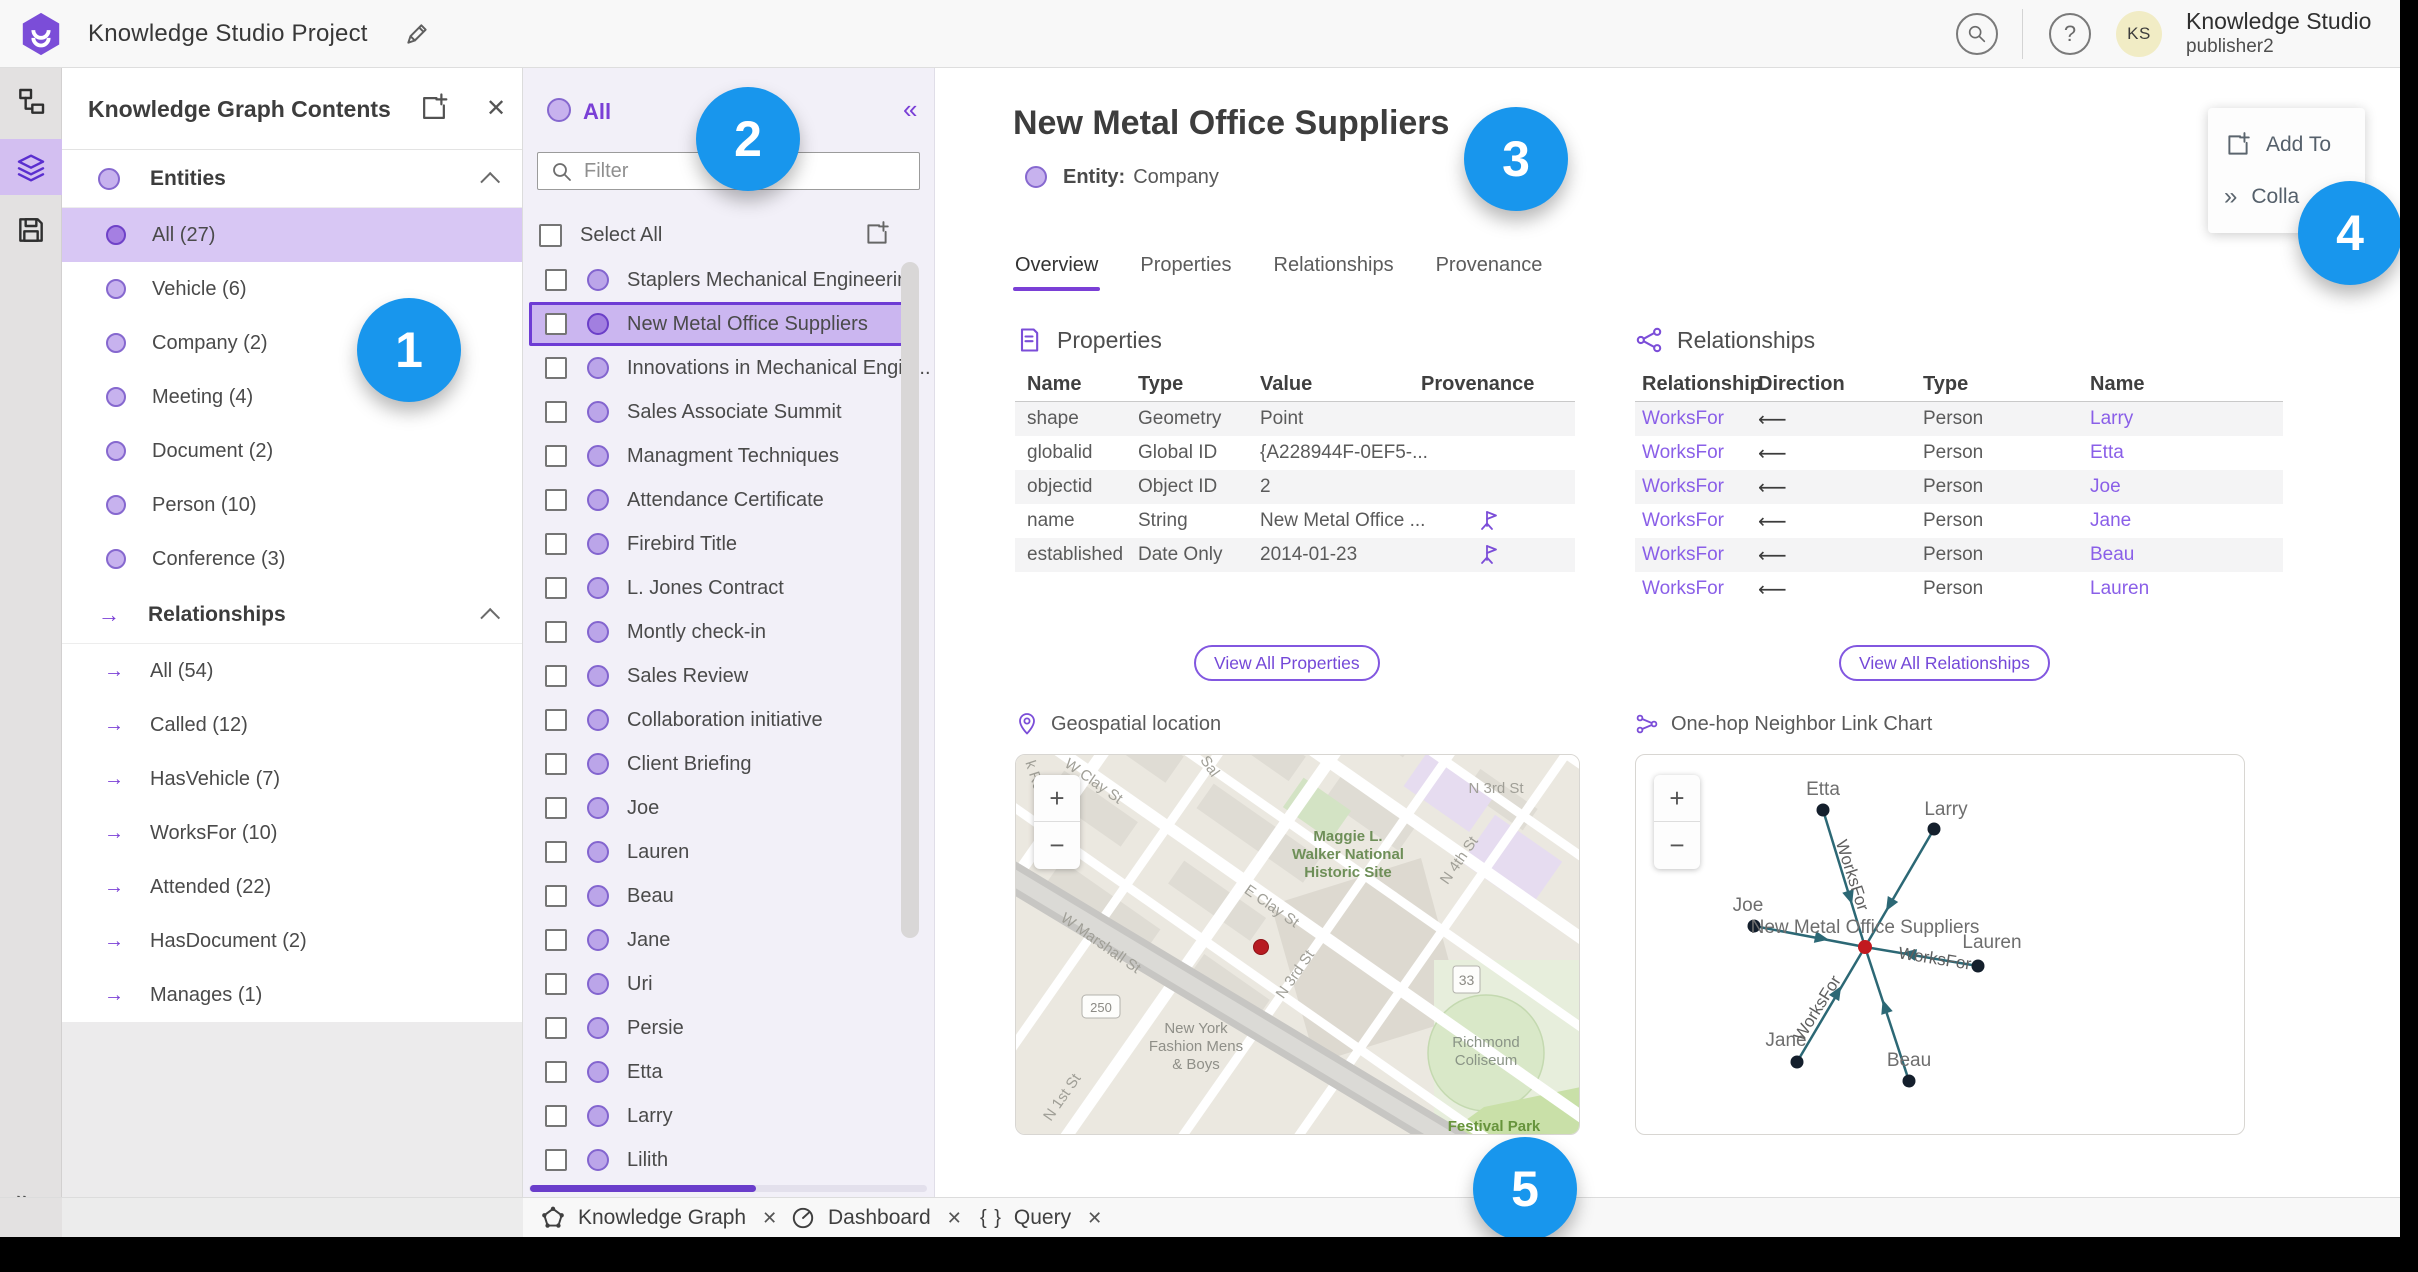 The image size is (2418, 1272). What do you see at coordinates (724, 280) in the screenshot?
I see `list-item: Staplers Mechanical Engineering` at bounding box center [724, 280].